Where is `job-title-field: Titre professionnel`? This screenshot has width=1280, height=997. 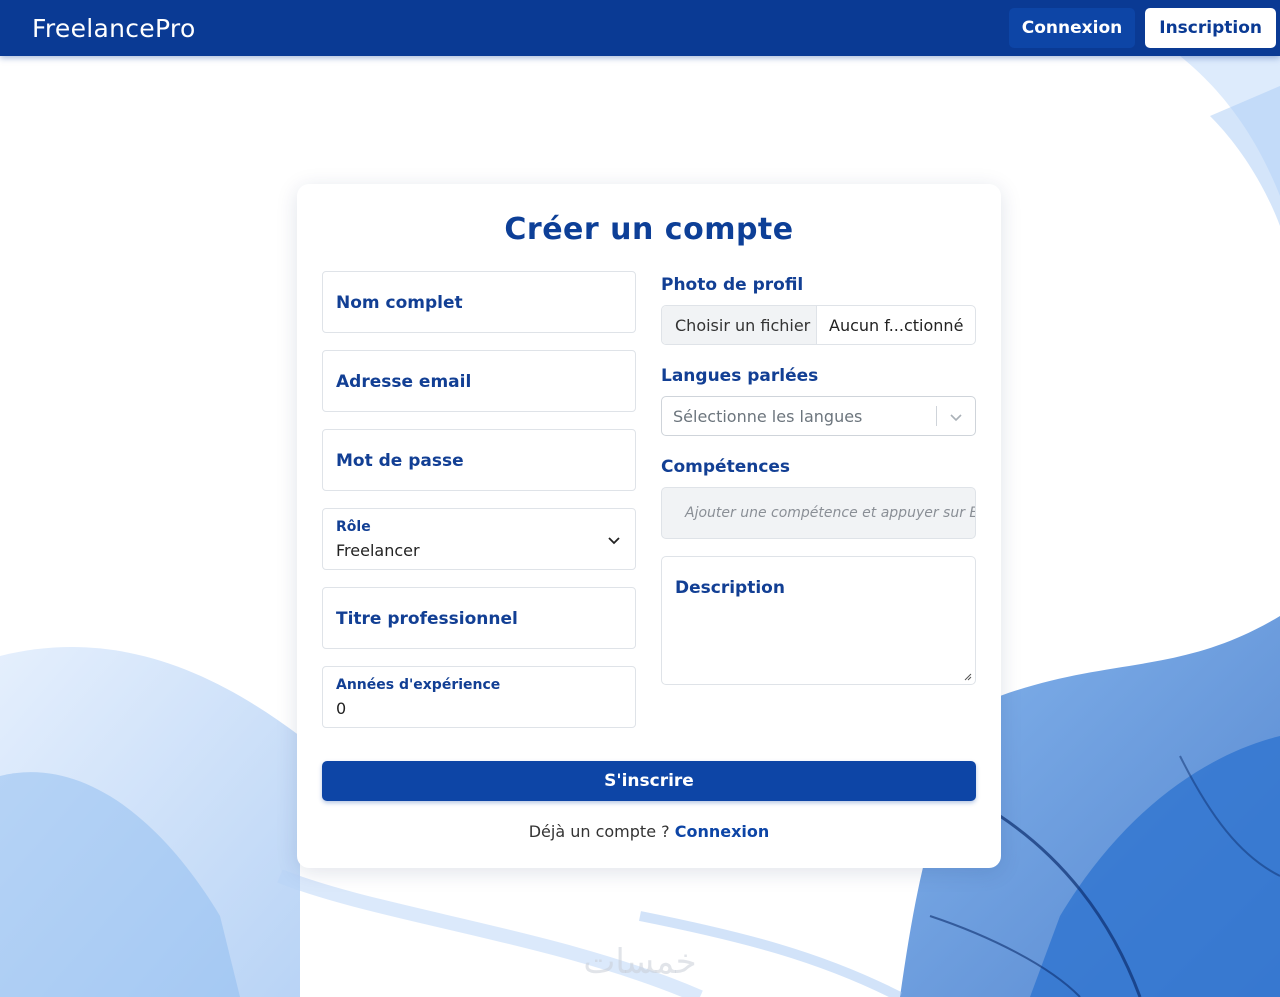
job-title-field: Titre professionnel is located at coordinates (479, 618).